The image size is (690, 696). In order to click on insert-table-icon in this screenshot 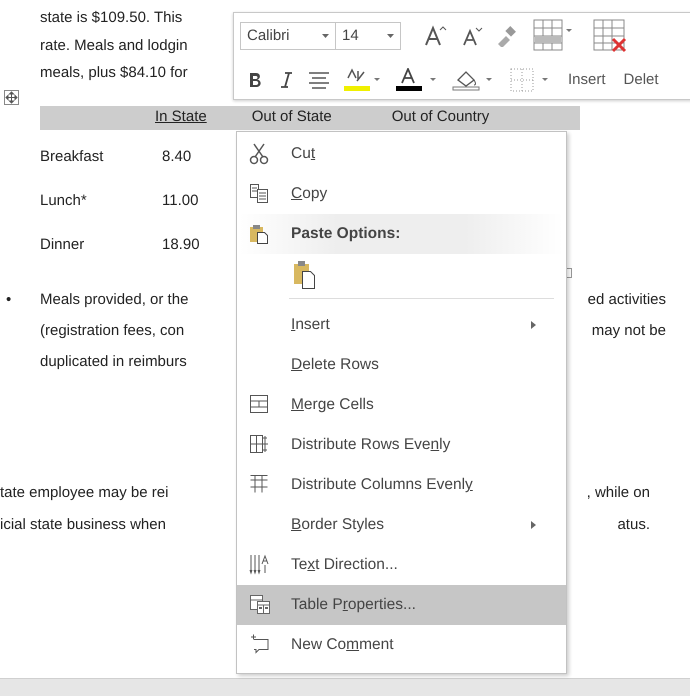, I will do `click(554, 36)`.